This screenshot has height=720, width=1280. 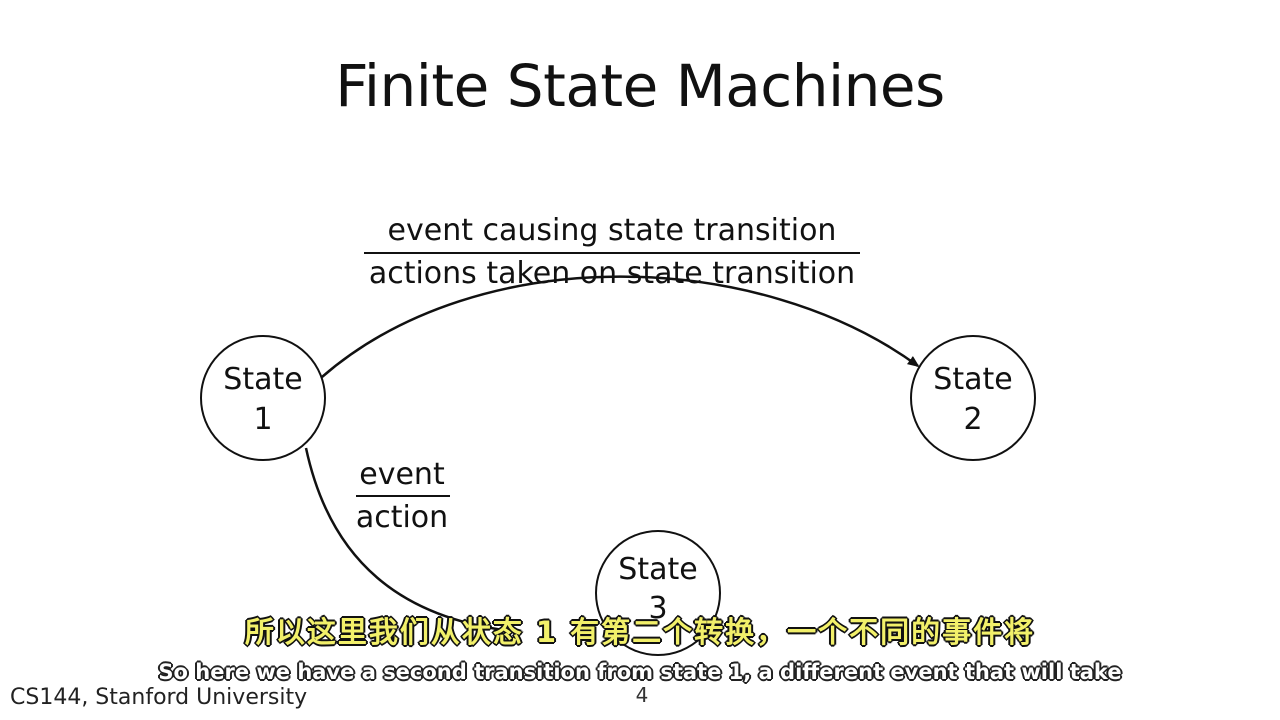 I want to click on state-1-label-line2: 1, so click(x=263, y=419).